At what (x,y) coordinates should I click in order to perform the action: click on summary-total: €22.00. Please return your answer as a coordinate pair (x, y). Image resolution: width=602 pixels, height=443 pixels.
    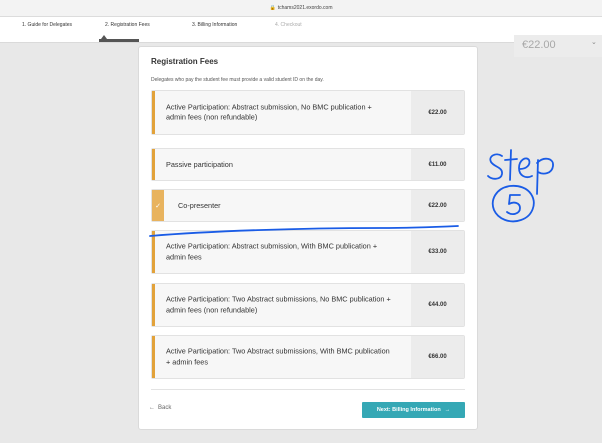
    Looking at the image, I should click on (539, 45).